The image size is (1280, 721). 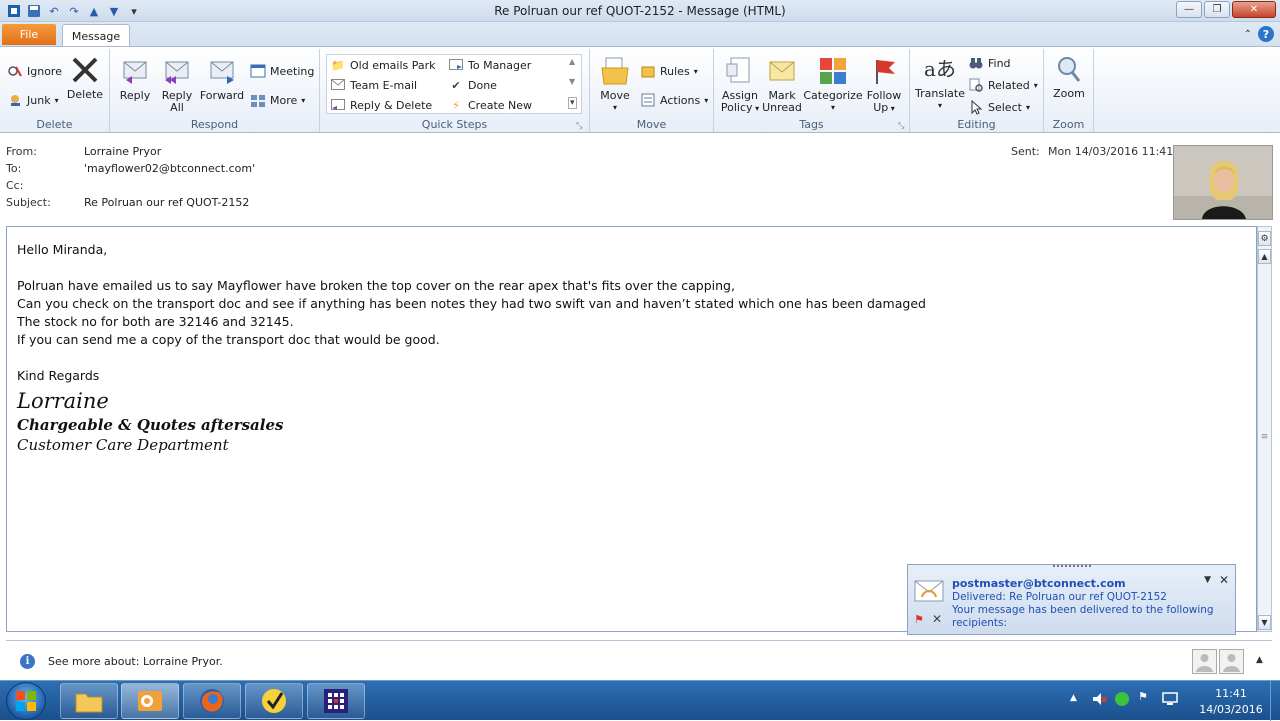 I want to click on scroll-settings-icon: ⚙, so click(x=1264, y=238).